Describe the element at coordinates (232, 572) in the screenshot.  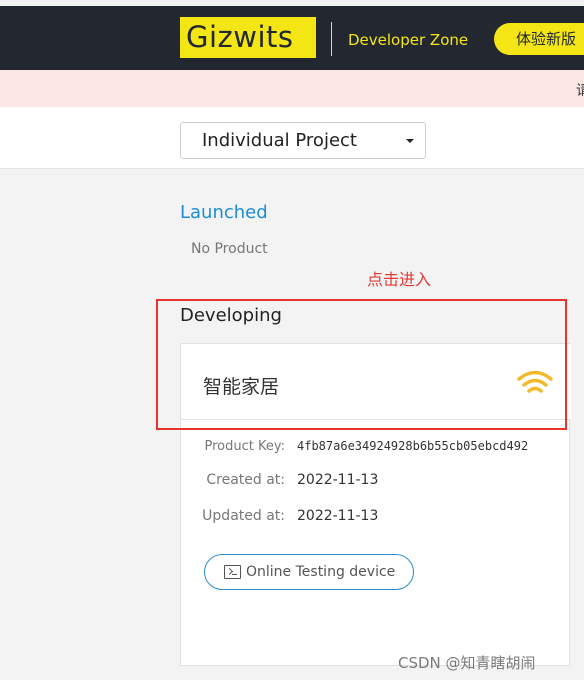
I see `terminal-icon` at that location.